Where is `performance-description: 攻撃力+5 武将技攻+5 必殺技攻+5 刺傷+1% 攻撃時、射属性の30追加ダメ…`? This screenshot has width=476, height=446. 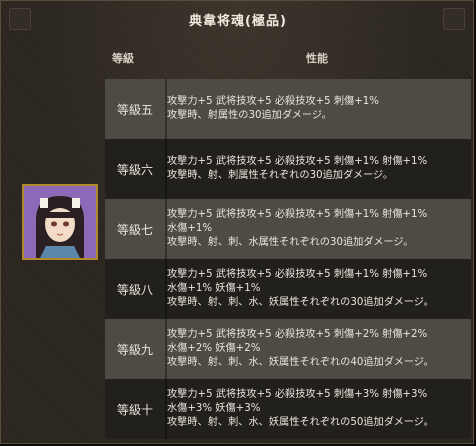 performance-description: 攻撃力+5 武将技攻+5 必殺技攻+5 刺傷+1% 攻撃時、射属性の30追加ダメ… is located at coordinates (318, 109).